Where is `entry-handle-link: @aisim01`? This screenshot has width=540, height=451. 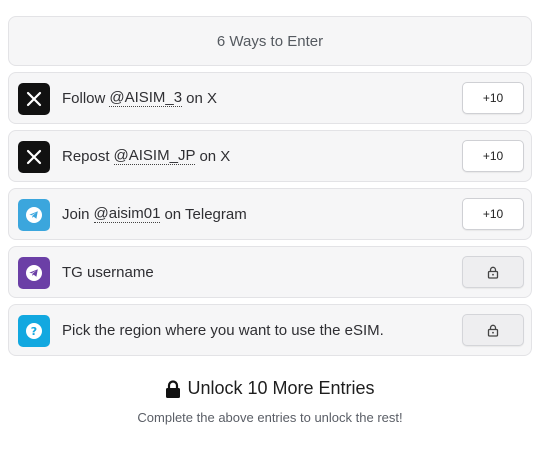
entry-handle-link: @aisim01 is located at coordinates (127, 214).